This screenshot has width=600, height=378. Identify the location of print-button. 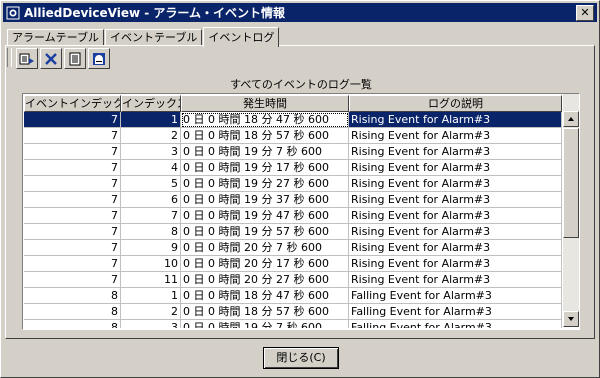
(99, 58).